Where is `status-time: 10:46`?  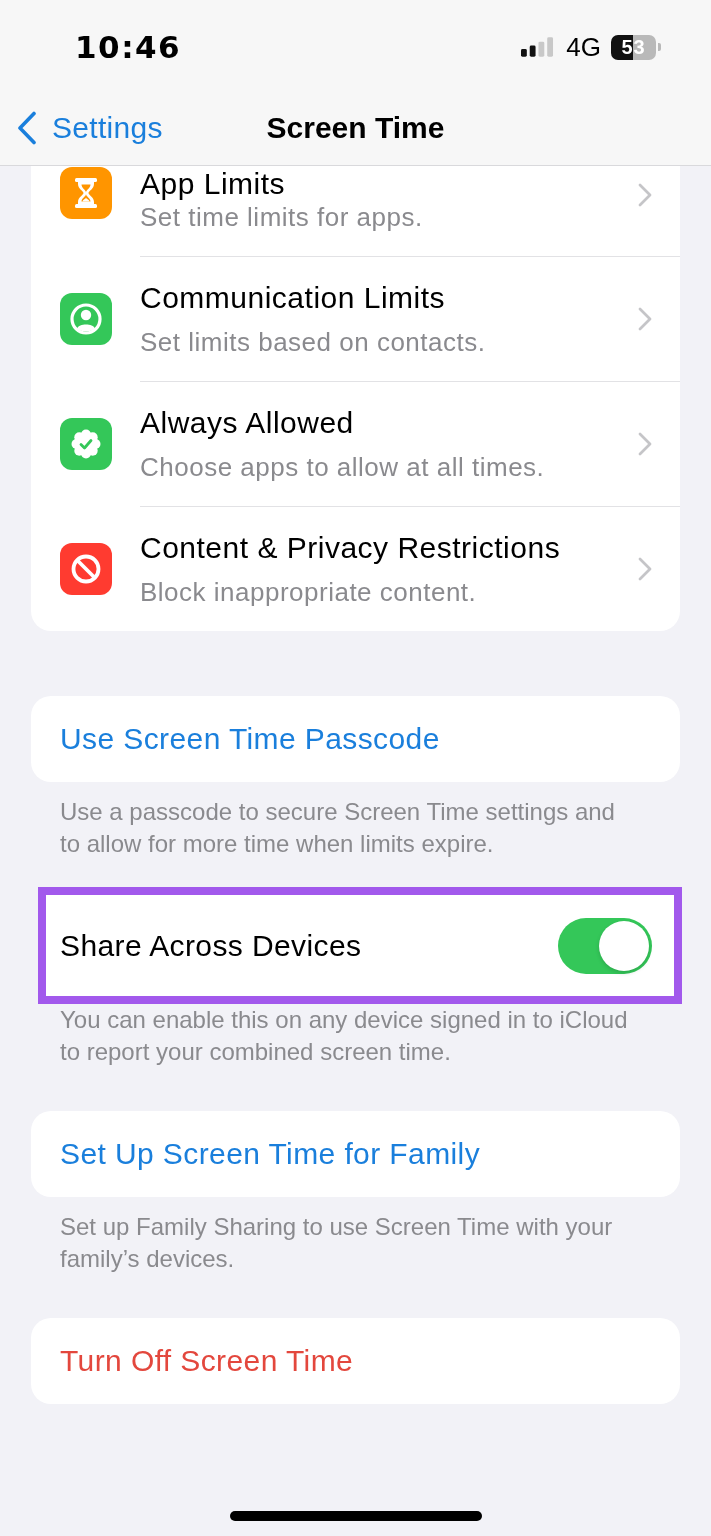
status-time: 10:46 is located at coordinates (128, 47).